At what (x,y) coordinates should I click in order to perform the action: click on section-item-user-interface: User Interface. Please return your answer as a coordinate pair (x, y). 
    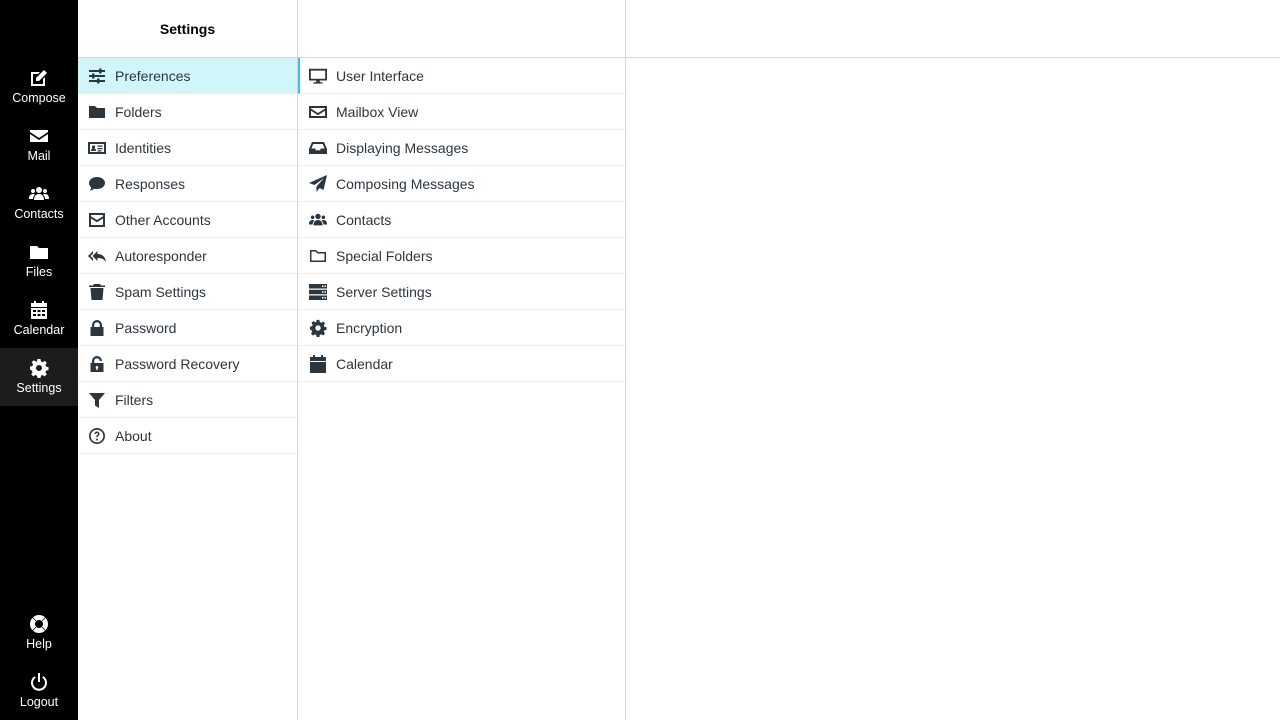
    Looking at the image, I should click on (461, 76).